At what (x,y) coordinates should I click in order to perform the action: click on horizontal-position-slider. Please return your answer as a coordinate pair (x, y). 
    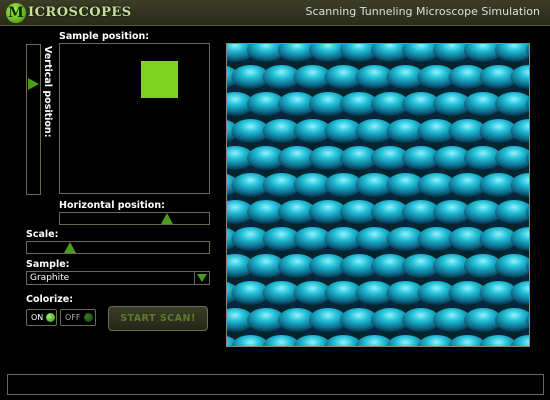
    Looking at the image, I should click on (134, 218).